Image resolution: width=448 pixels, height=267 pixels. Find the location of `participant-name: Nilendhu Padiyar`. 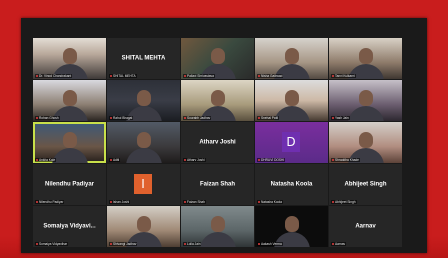

participant-name: Nilendhu Padiyar is located at coordinates (69, 183).